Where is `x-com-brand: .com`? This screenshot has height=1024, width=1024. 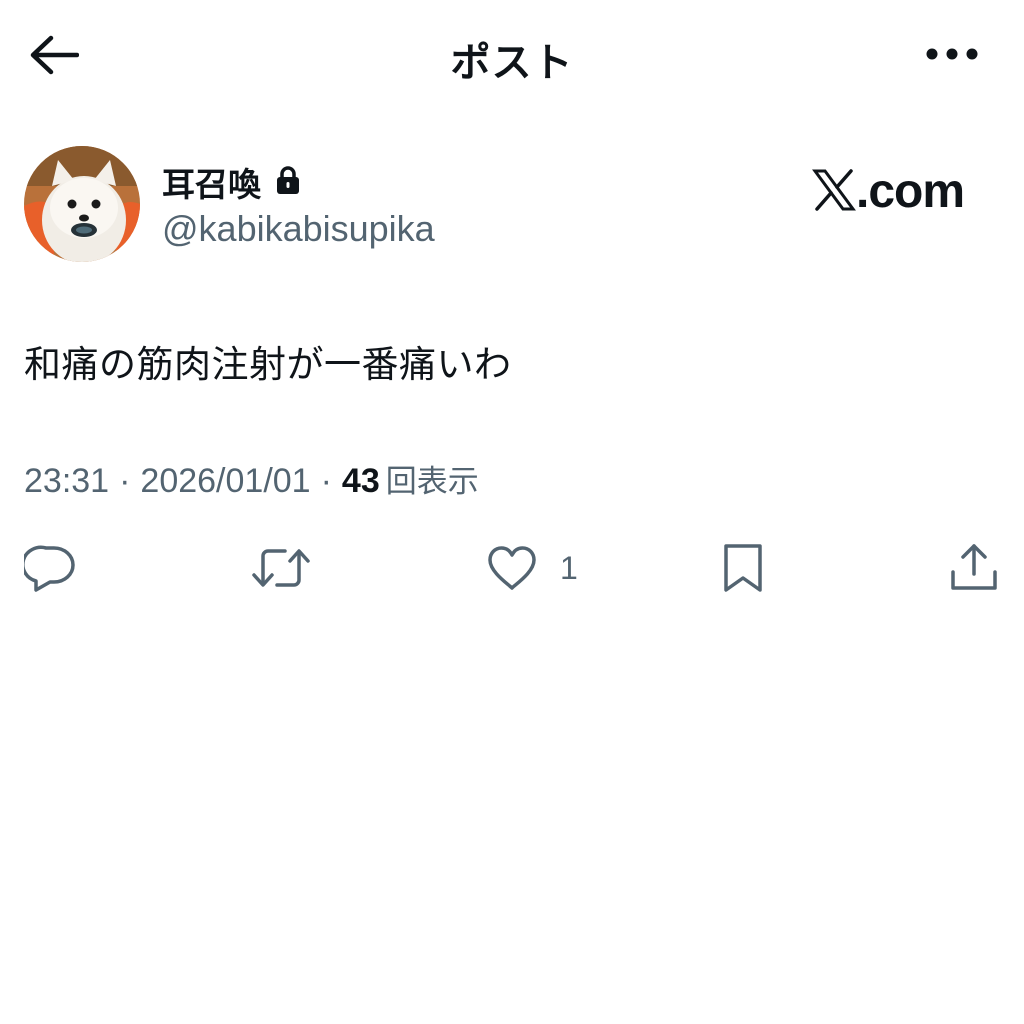
x-com-brand: .com is located at coordinates (888, 191).